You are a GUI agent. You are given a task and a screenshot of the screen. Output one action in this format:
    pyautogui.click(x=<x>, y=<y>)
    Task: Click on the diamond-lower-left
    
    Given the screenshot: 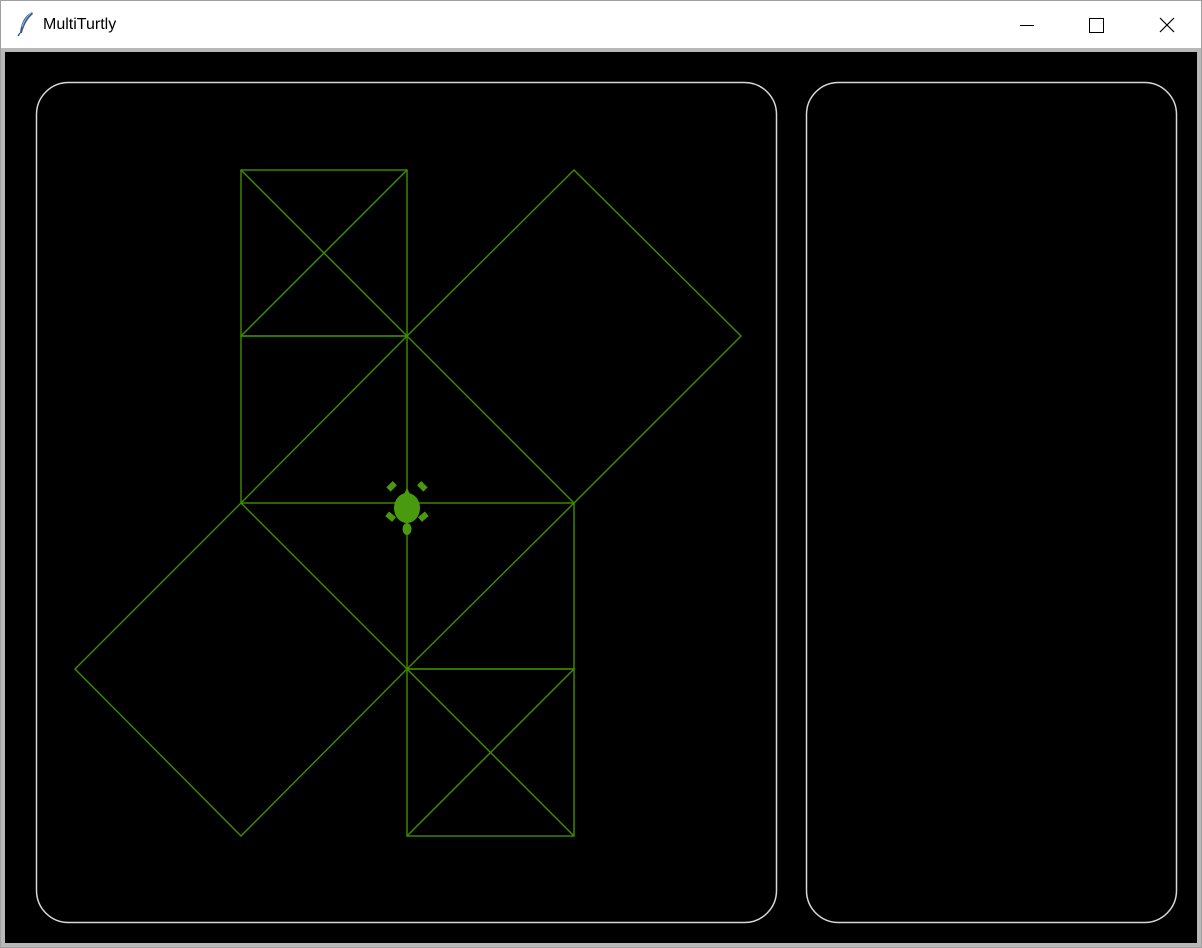 What is the action you would take?
    pyautogui.click(x=241, y=669)
    